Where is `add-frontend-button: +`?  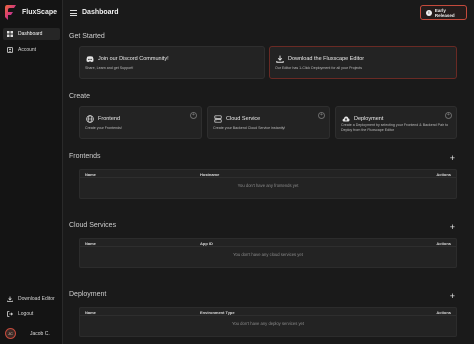 add-frontend-button: + is located at coordinates (193, 115).